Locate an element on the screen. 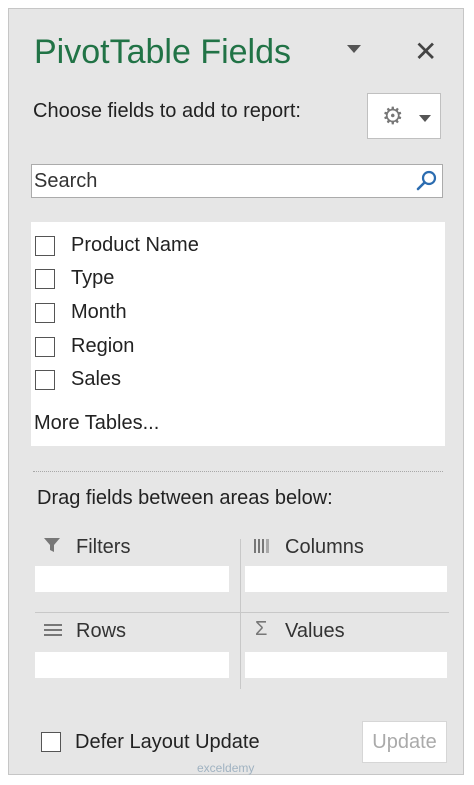 Image resolution: width=474 pixels, height=785 pixels. search-icon is located at coordinates (427, 181).